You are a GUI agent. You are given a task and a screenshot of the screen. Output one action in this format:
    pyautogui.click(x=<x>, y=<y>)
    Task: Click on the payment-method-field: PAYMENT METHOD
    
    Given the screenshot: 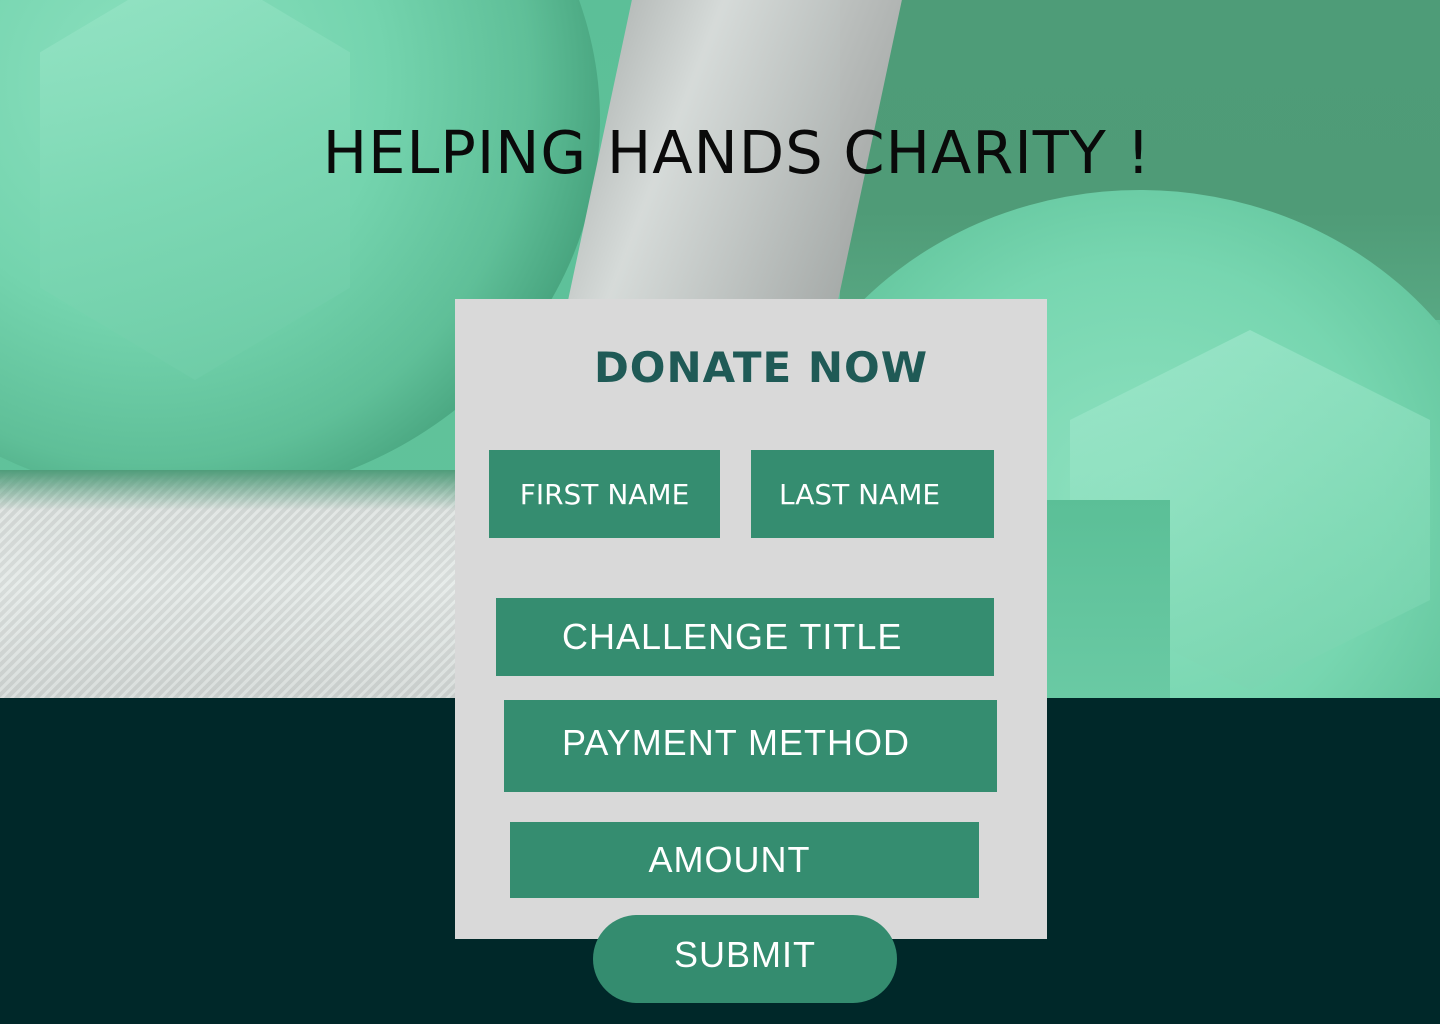 What is the action you would take?
    pyautogui.click(x=750, y=746)
    